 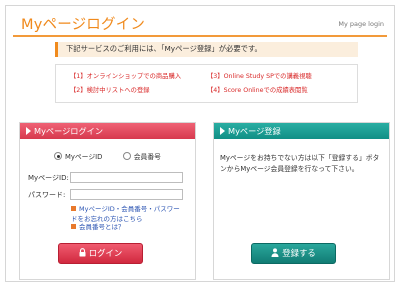 What do you see at coordinates (48, 178) in the screenshot?
I see `id-field-label: MyページID:` at bounding box center [48, 178].